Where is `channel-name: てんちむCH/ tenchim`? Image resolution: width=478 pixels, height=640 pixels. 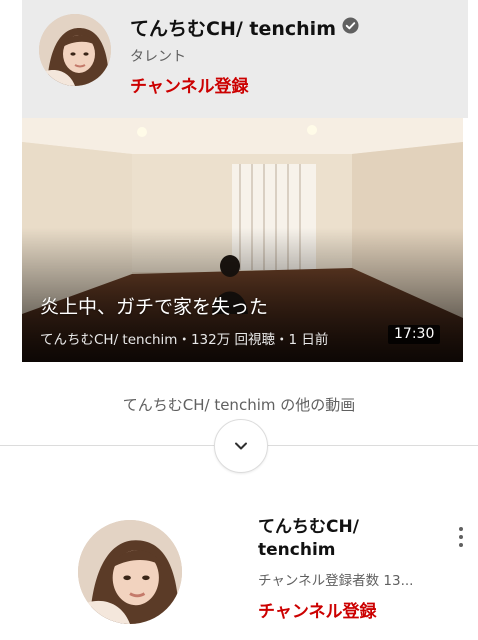 channel-name: てんちむCH/ tenchim is located at coordinates (244, 27).